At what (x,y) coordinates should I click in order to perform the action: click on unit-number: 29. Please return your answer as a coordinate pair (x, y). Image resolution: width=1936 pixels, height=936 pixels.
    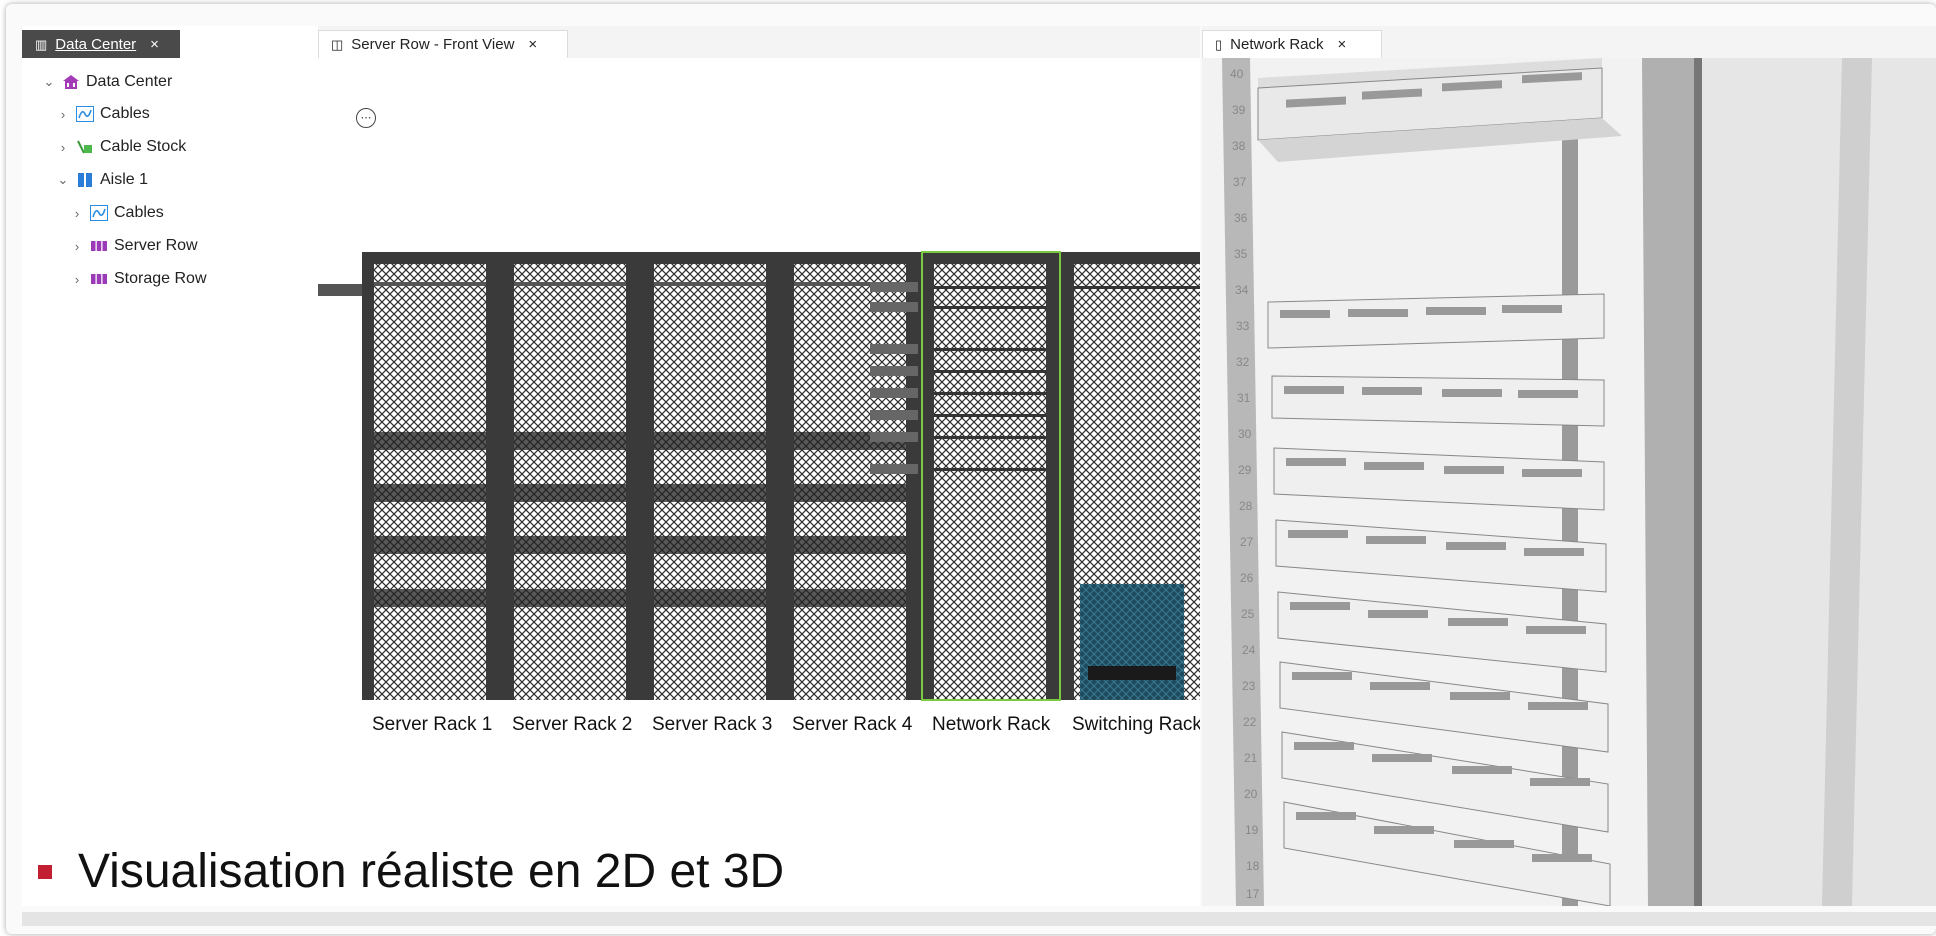
    Looking at the image, I should click on (1245, 470).